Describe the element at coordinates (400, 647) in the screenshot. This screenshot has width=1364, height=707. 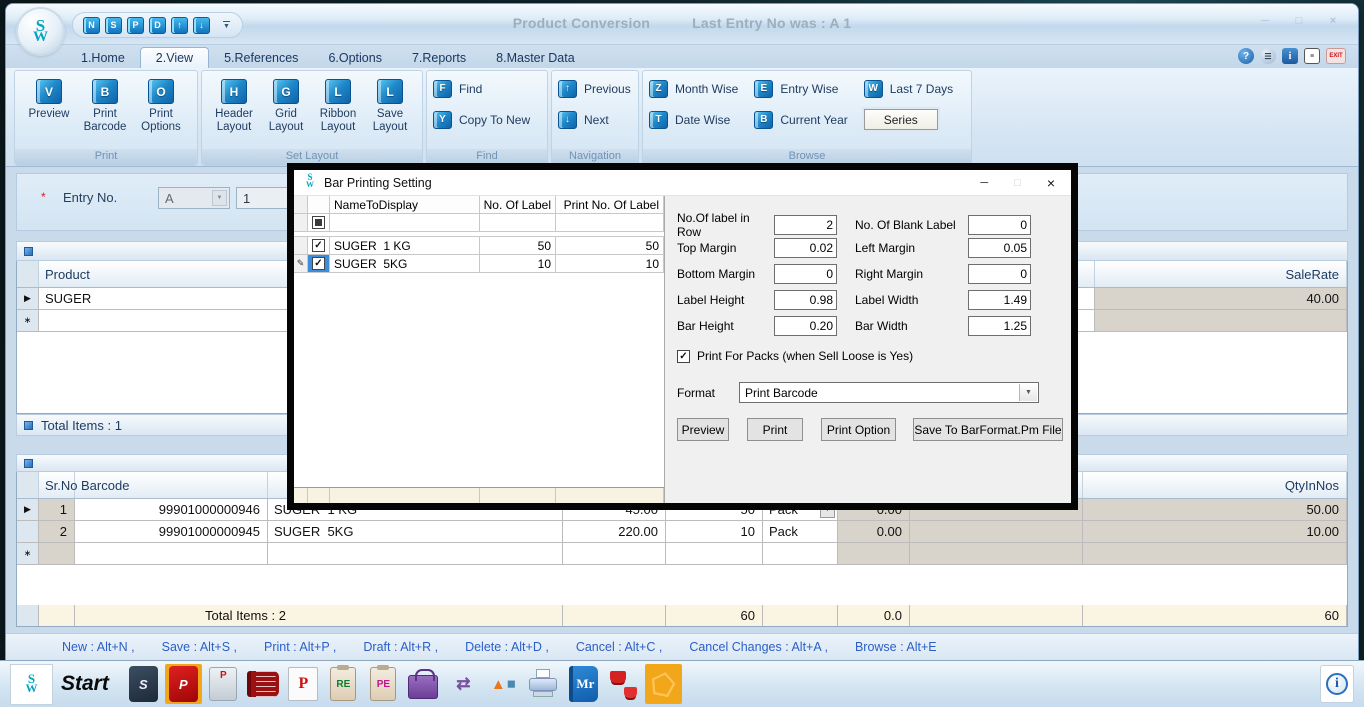
I see `shortcut-draft: Draft : Alt+R ,` at that location.